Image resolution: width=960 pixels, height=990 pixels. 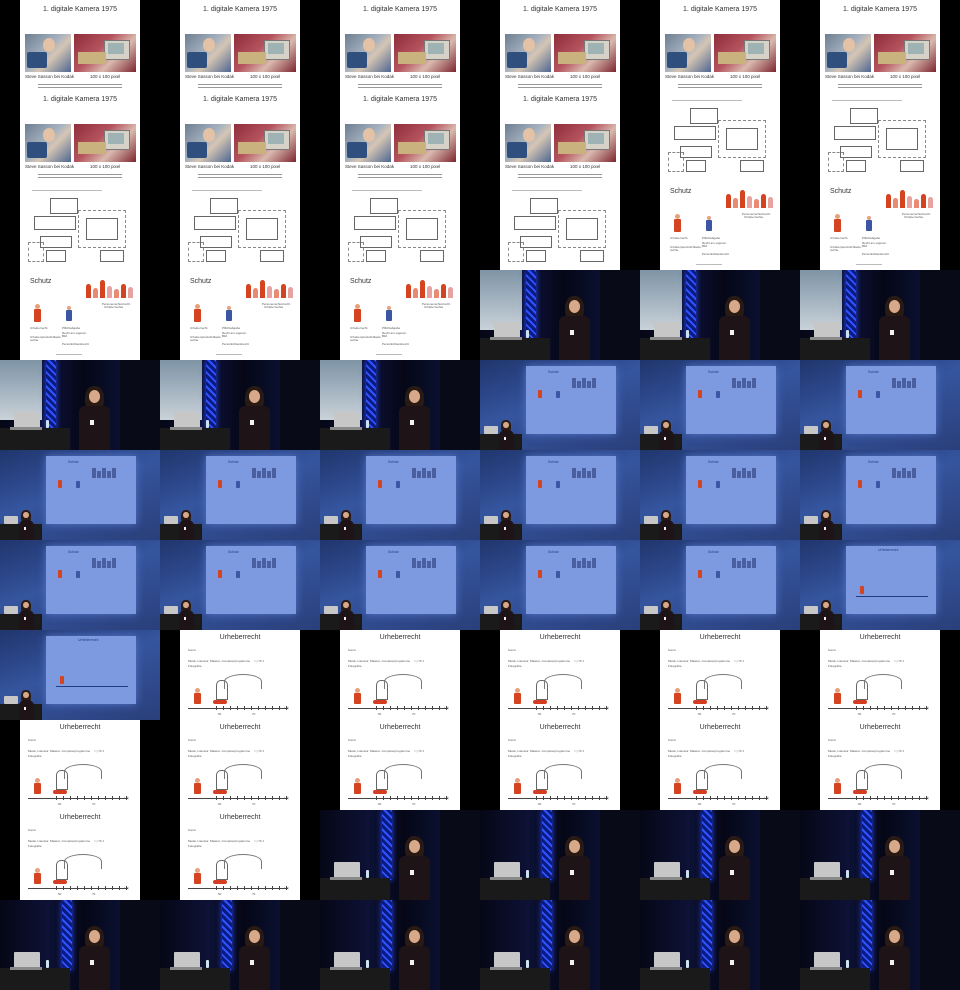 What do you see at coordinates (220, 574) in the screenshot?
I see `projected-red-figure` at bounding box center [220, 574].